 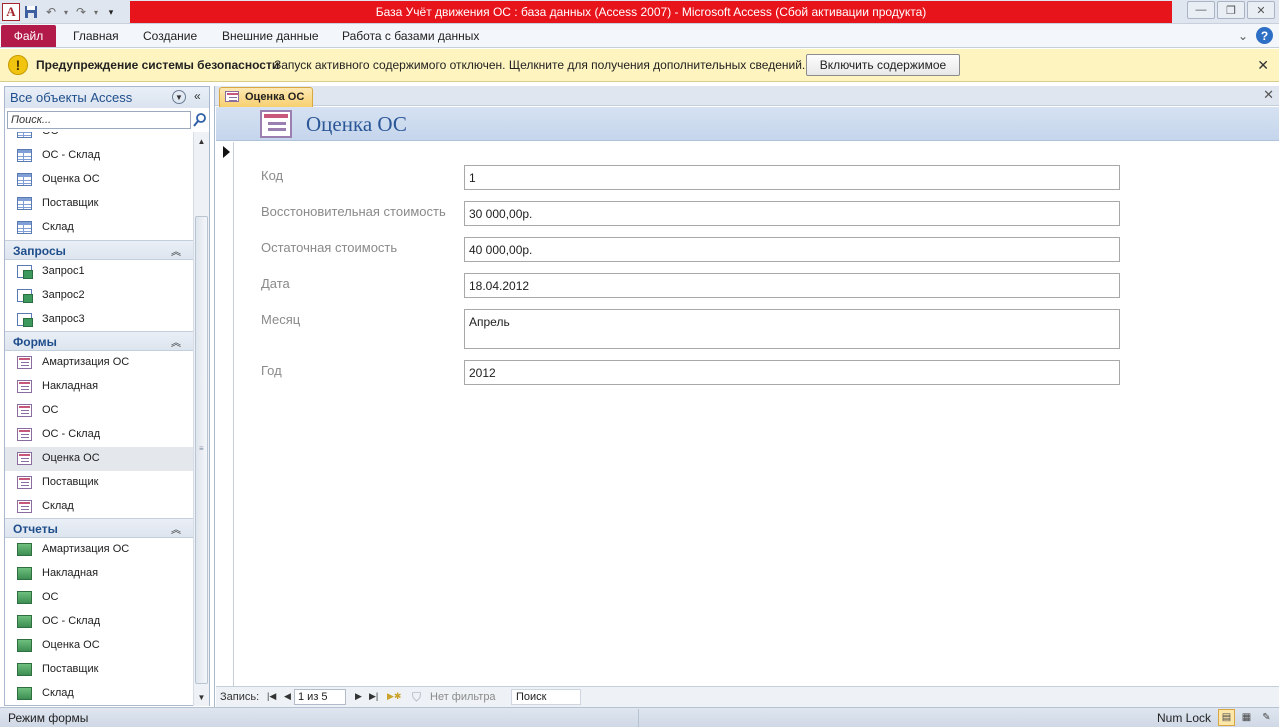 What do you see at coordinates (99, 296) in the screenshot?
I see `nav-query-2: Запрос2` at bounding box center [99, 296].